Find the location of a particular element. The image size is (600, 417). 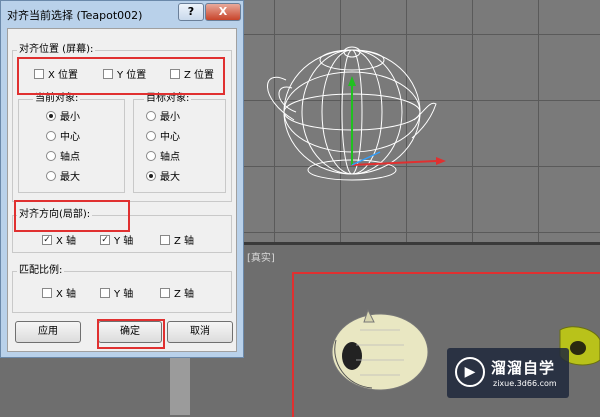

y-axis-scale-checkbox: Y 轴 is located at coordinates (116, 295).